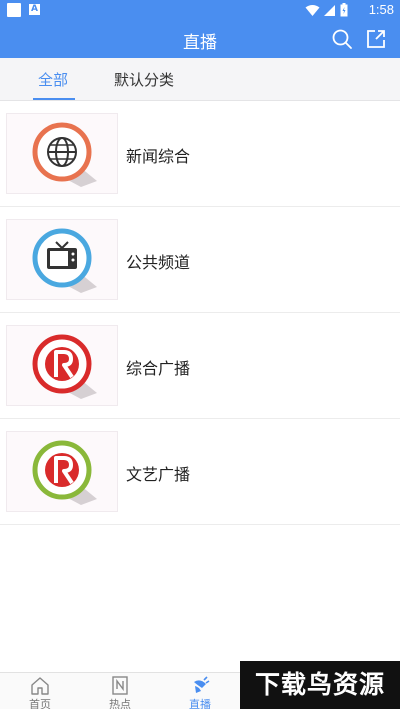 Image resolution: width=400 pixels, height=709 pixels. What do you see at coordinates (200, 260) in the screenshot?
I see `list-item-public: 公共频道` at bounding box center [200, 260].